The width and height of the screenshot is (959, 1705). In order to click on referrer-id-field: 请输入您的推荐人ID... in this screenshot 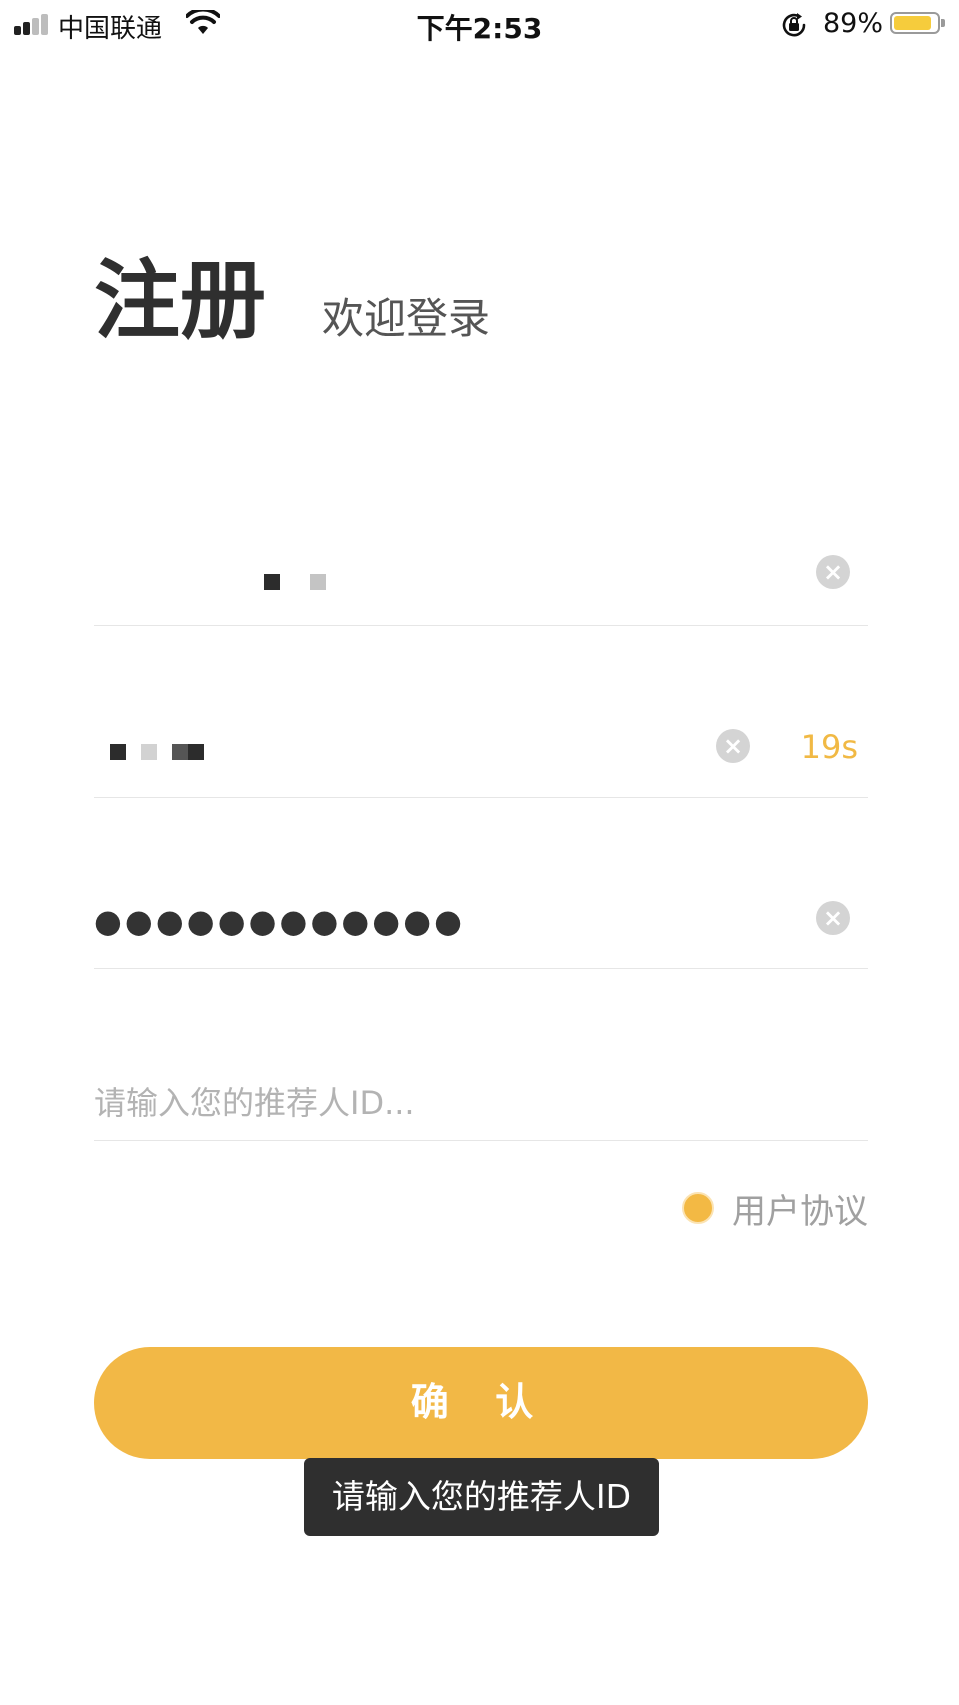, I will do `click(481, 1085)`.